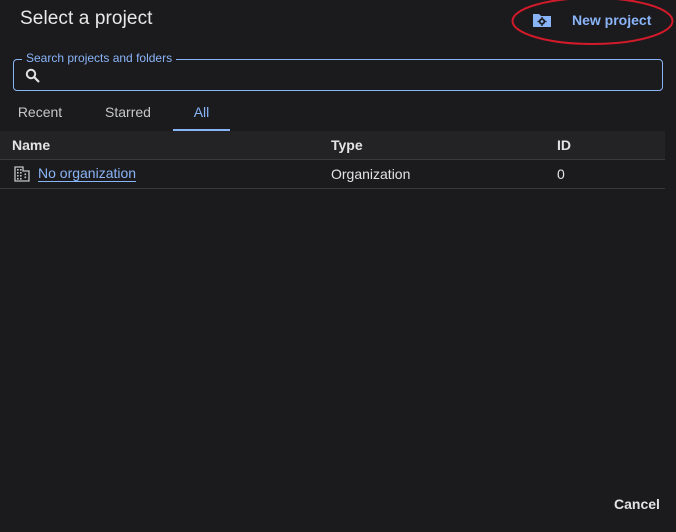 This screenshot has width=676, height=532. What do you see at coordinates (128, 113) in the screenshot?
I see `tab-starred: Starred` at bounding box center [128, 113].